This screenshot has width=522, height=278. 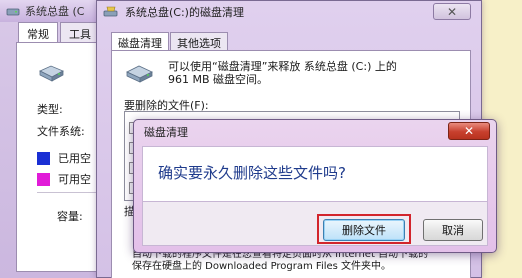 I want to click on free-space-label: 可用空, so click(x=74, y=179).